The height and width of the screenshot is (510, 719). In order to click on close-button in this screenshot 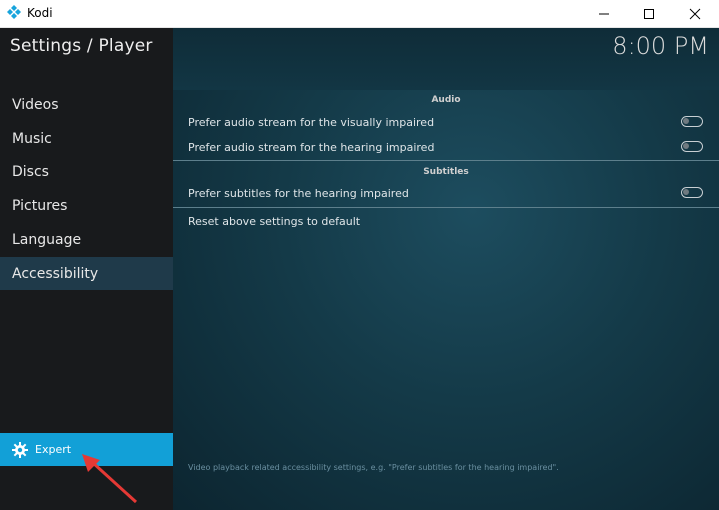, I will do `click(695, 14)`.